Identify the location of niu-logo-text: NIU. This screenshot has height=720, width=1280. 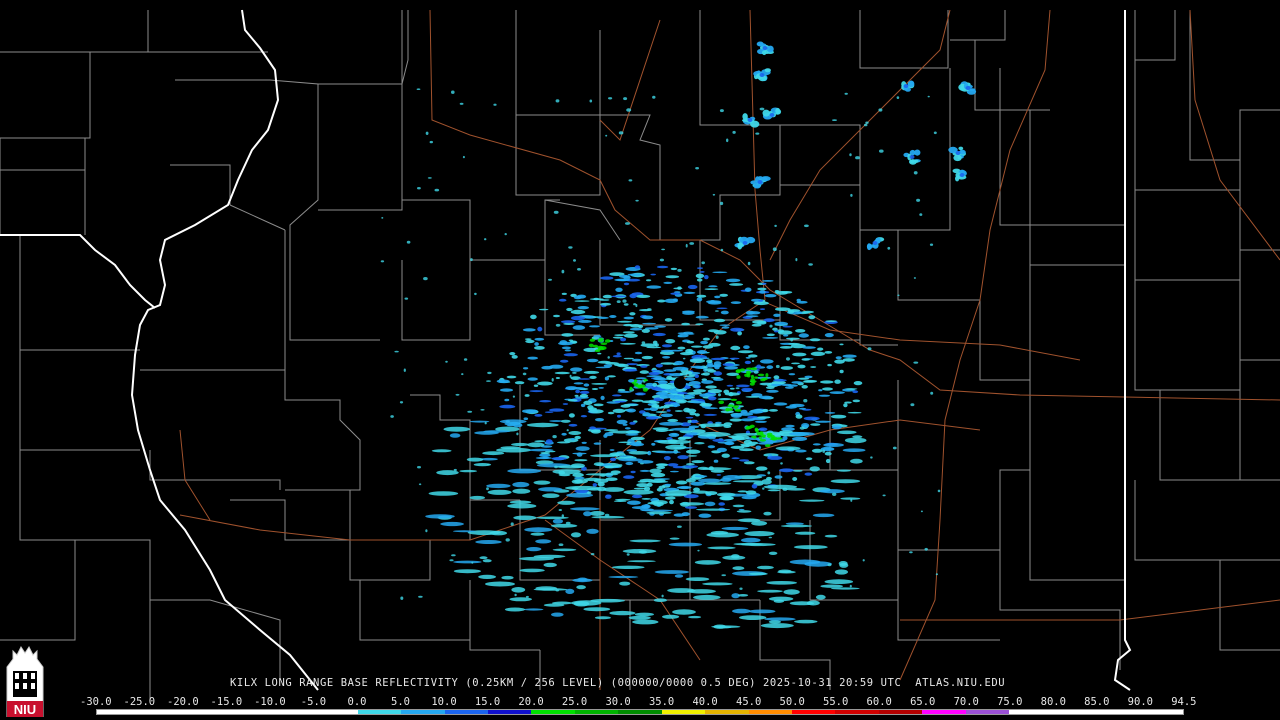
(25, 709).